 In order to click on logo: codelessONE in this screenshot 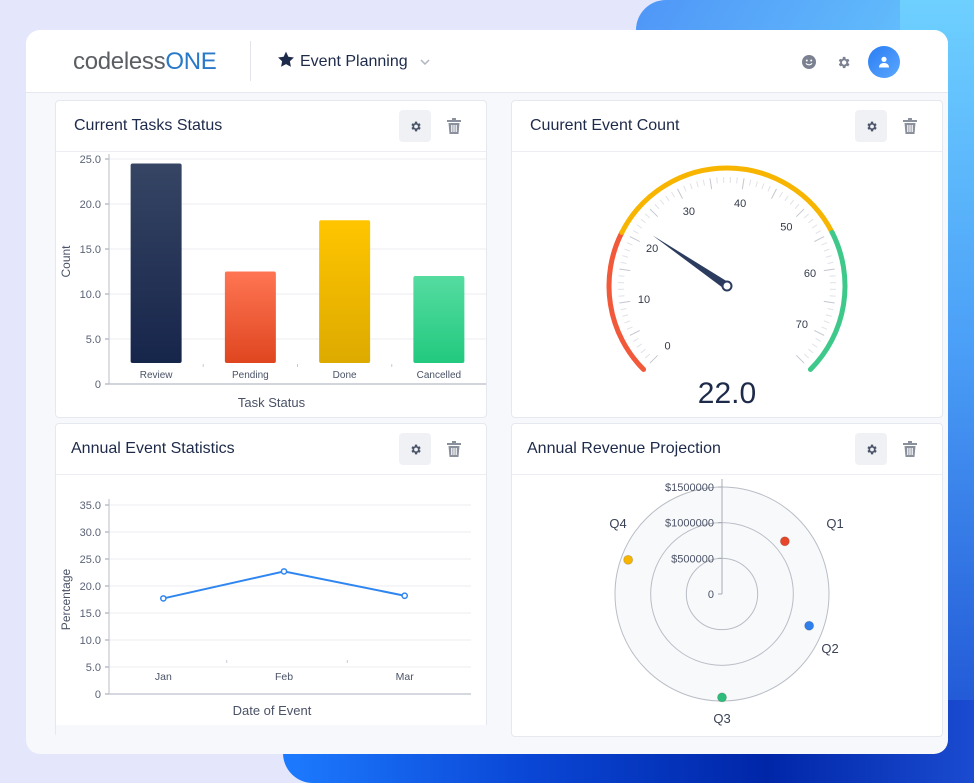, I will do `click(145, 62)`.